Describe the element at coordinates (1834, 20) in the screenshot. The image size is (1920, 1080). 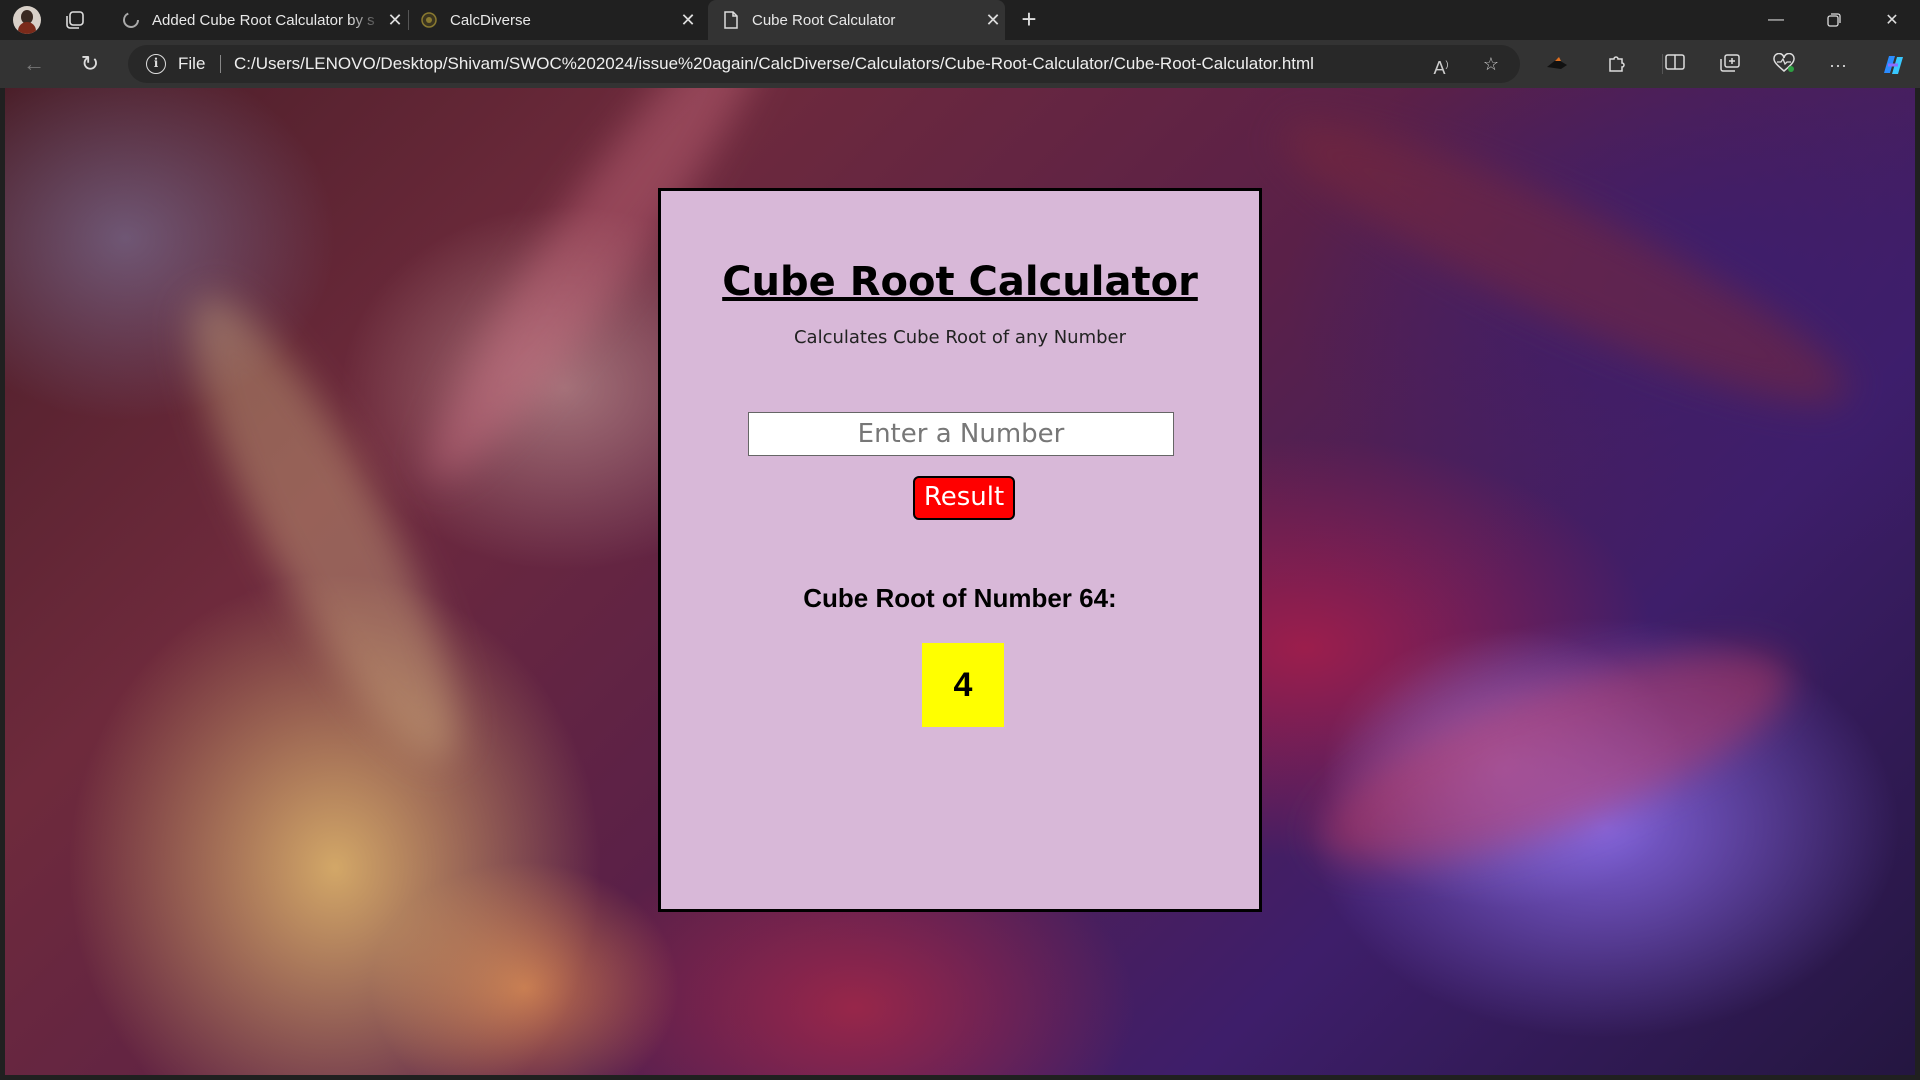
I see `restore-icon` at that location.